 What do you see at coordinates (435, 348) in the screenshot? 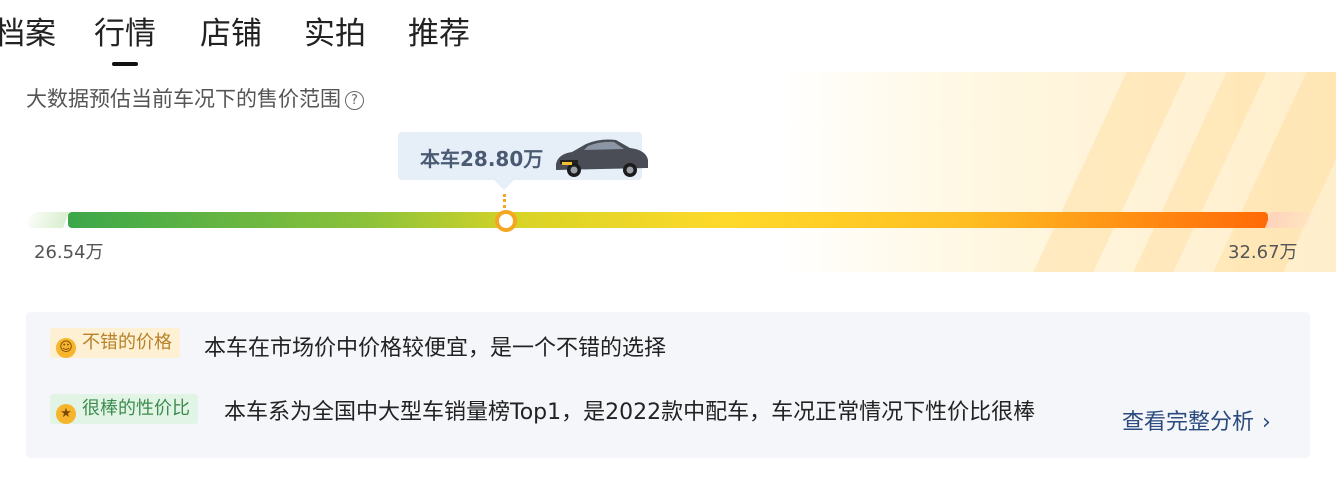
I see `price-description: 本车在市场价中价格较便宜，是一个不错的选择` at bounding box center [435, 348].